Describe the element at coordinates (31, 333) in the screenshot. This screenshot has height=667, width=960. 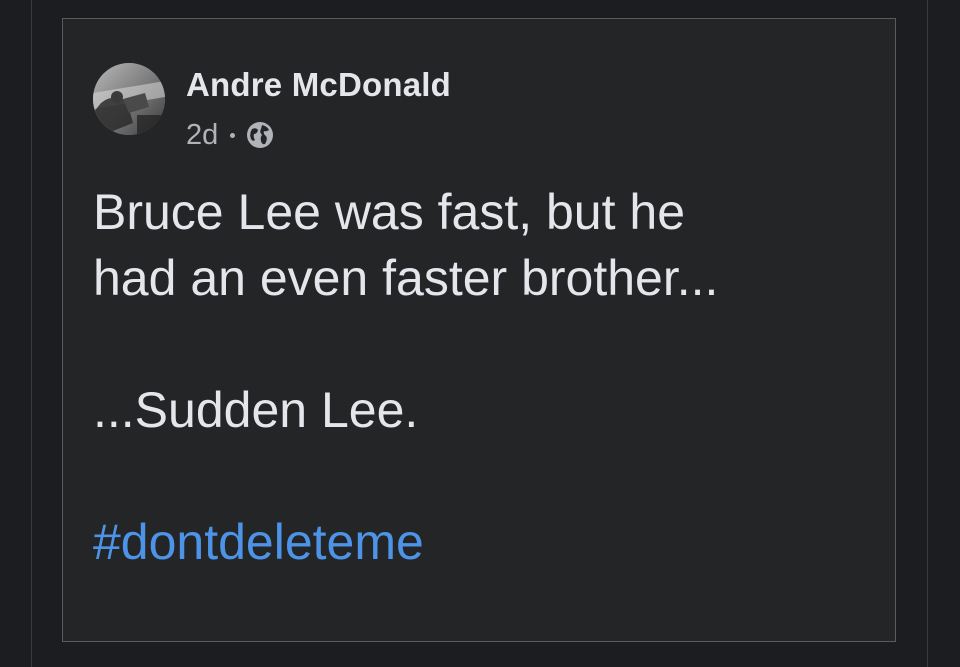
I see `left-divider` at that location.